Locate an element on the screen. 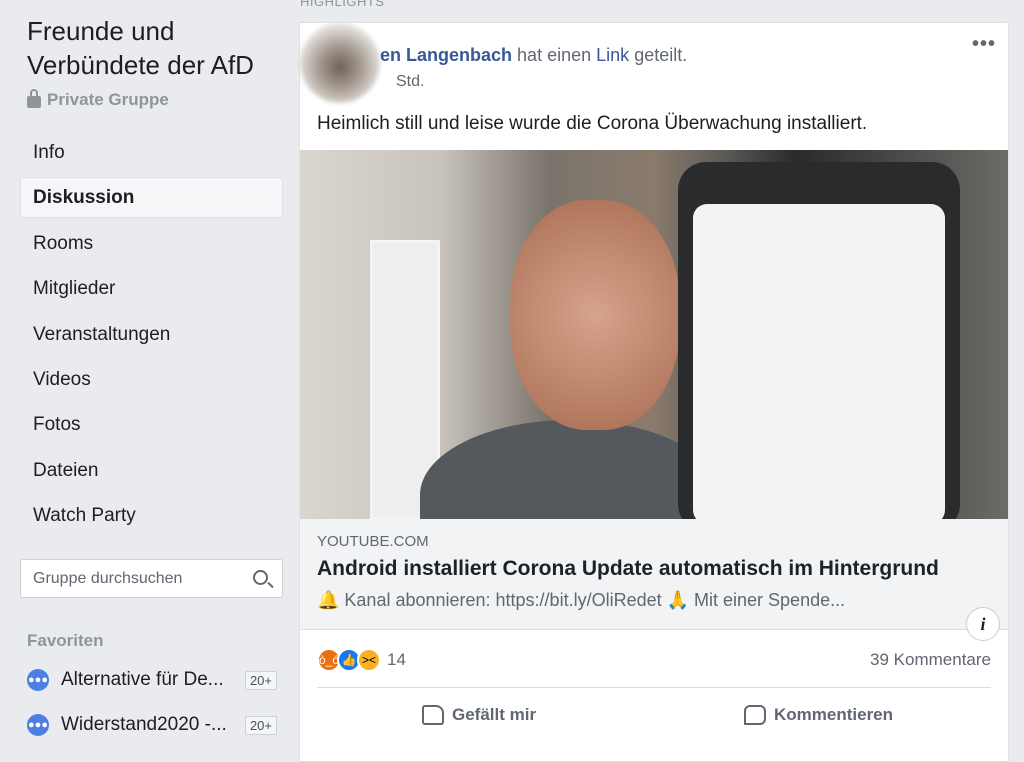 The image size is (1024, 762). avatar is located at coordinates (340, 63).